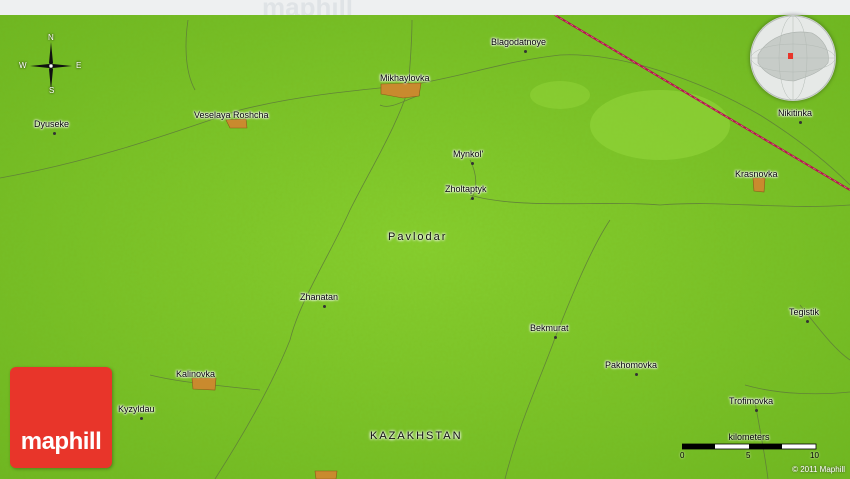 The image size is (850, 479). What do you see at coordinates (61, 441) in the screenshot?
I see `logo-text: maphill` at bounding box center [61, 441].